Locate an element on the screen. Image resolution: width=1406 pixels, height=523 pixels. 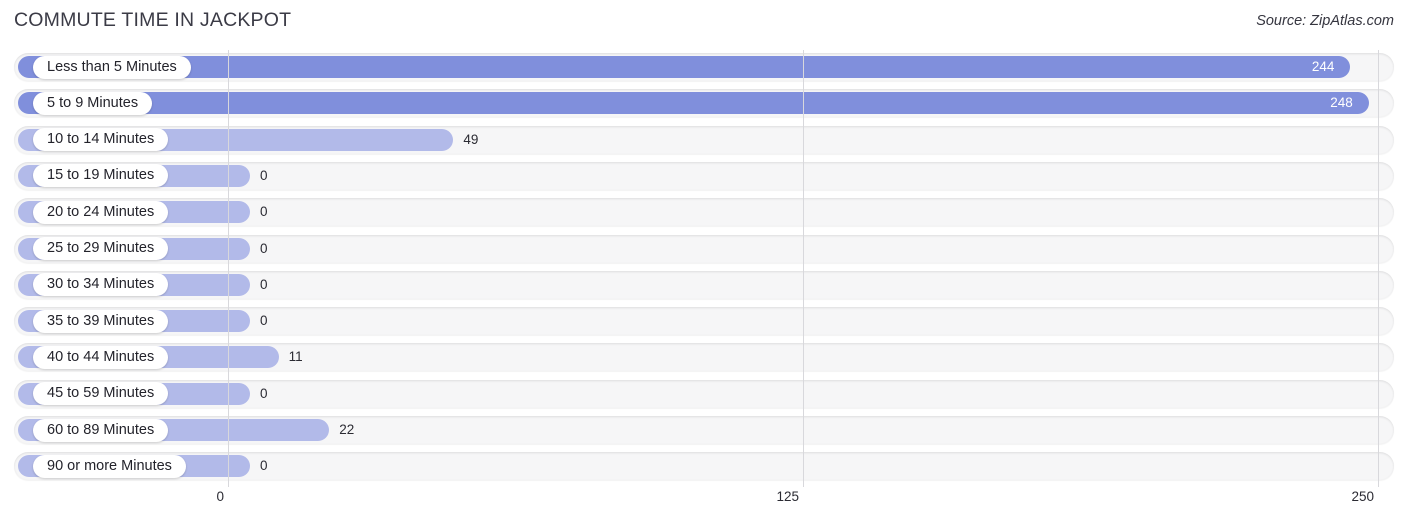
bar-category-label: 15 to 19 Minutes is located at coordinates (101, 176).